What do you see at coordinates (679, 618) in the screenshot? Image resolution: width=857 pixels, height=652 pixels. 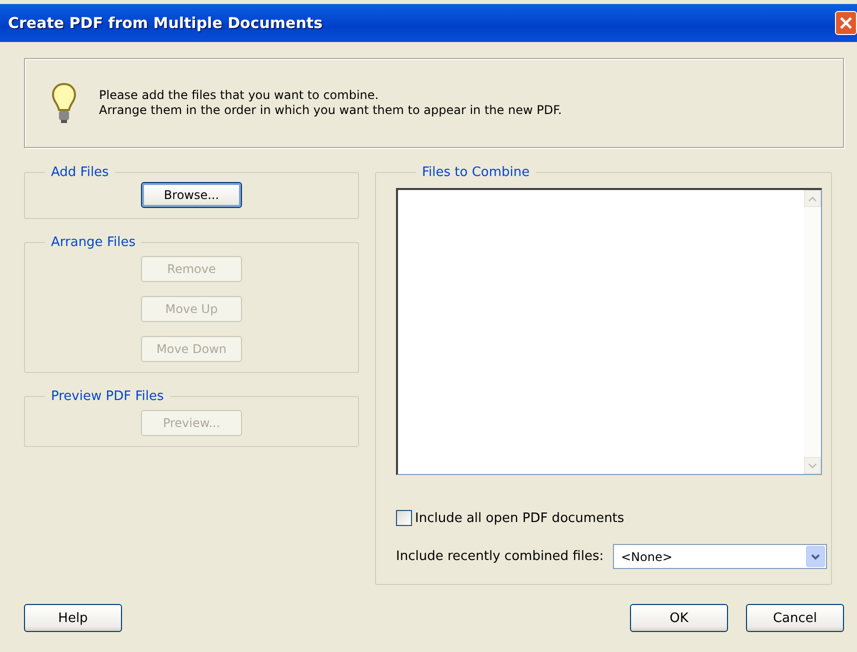 I see `ok-button: OK` at bounding box center [679, 618].